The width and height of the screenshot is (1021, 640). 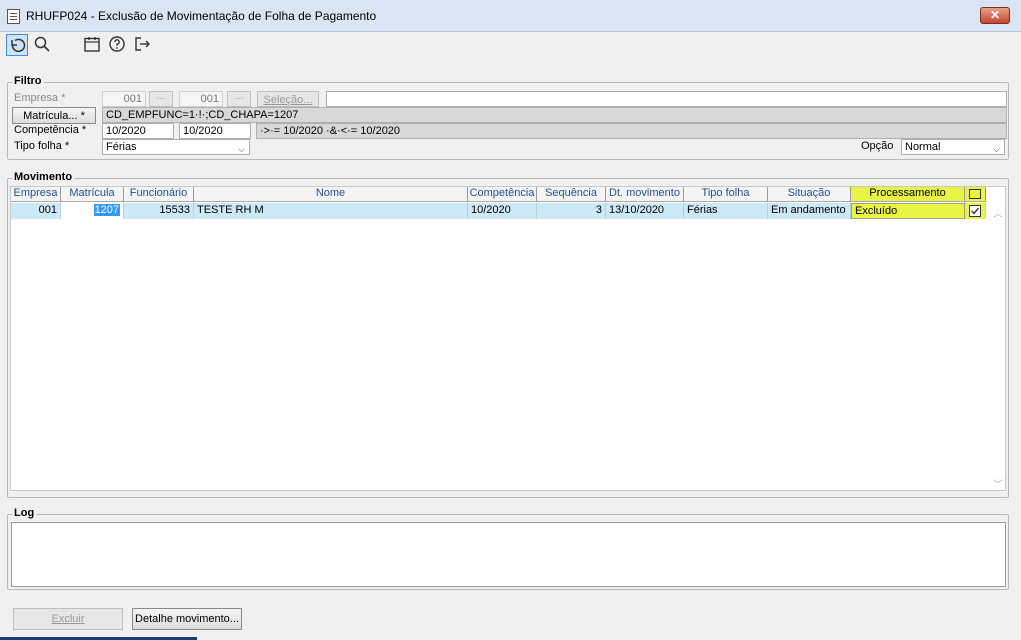 I want to click on cell-situacao: Em andamento, so click(x=809, y=211).